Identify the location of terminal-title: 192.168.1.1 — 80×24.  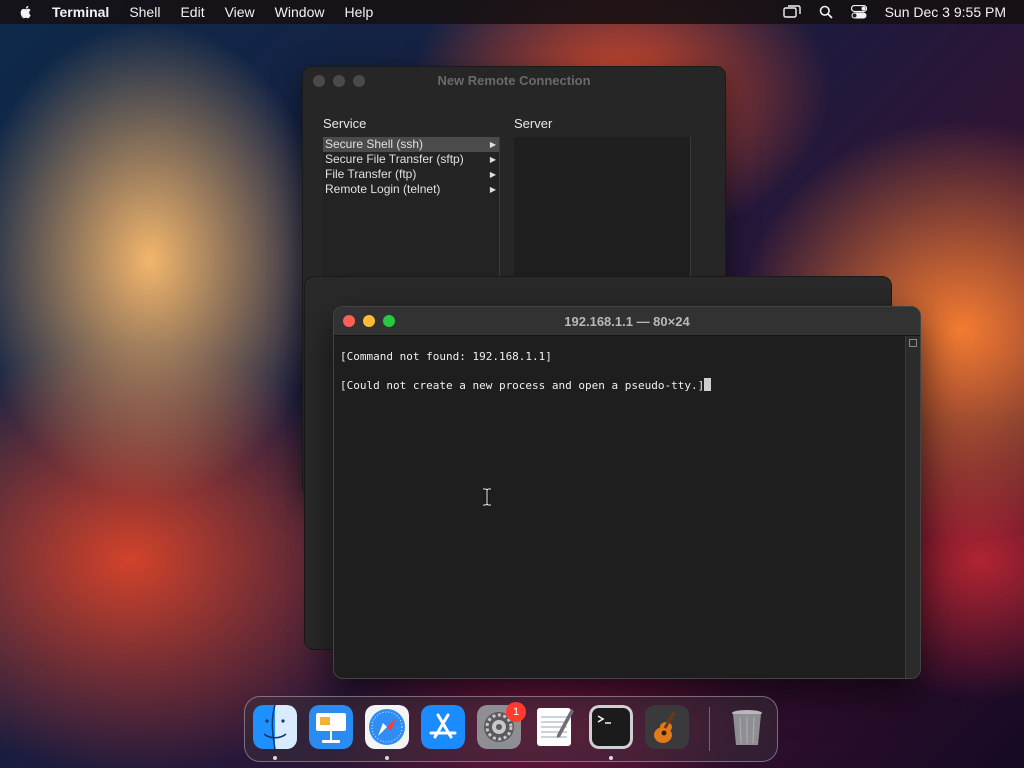
(627, 321).